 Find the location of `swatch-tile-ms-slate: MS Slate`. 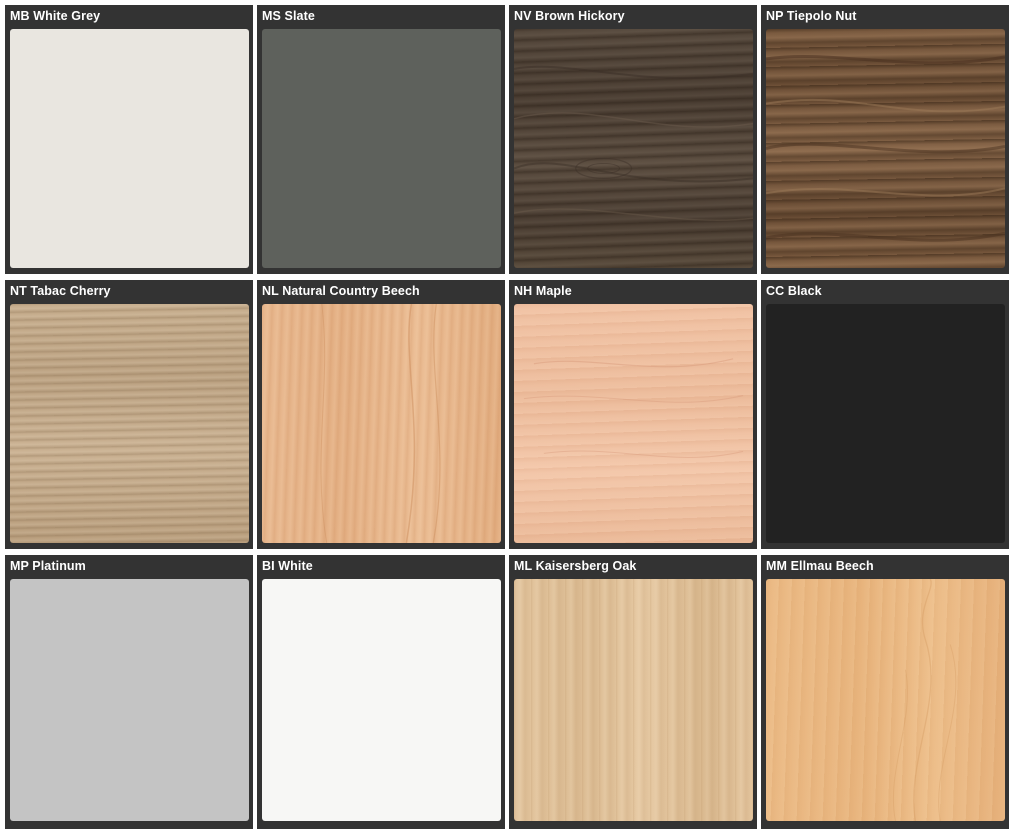

swatch-tile-ms-slate: MS Slate is located at coordinates (381, 139).